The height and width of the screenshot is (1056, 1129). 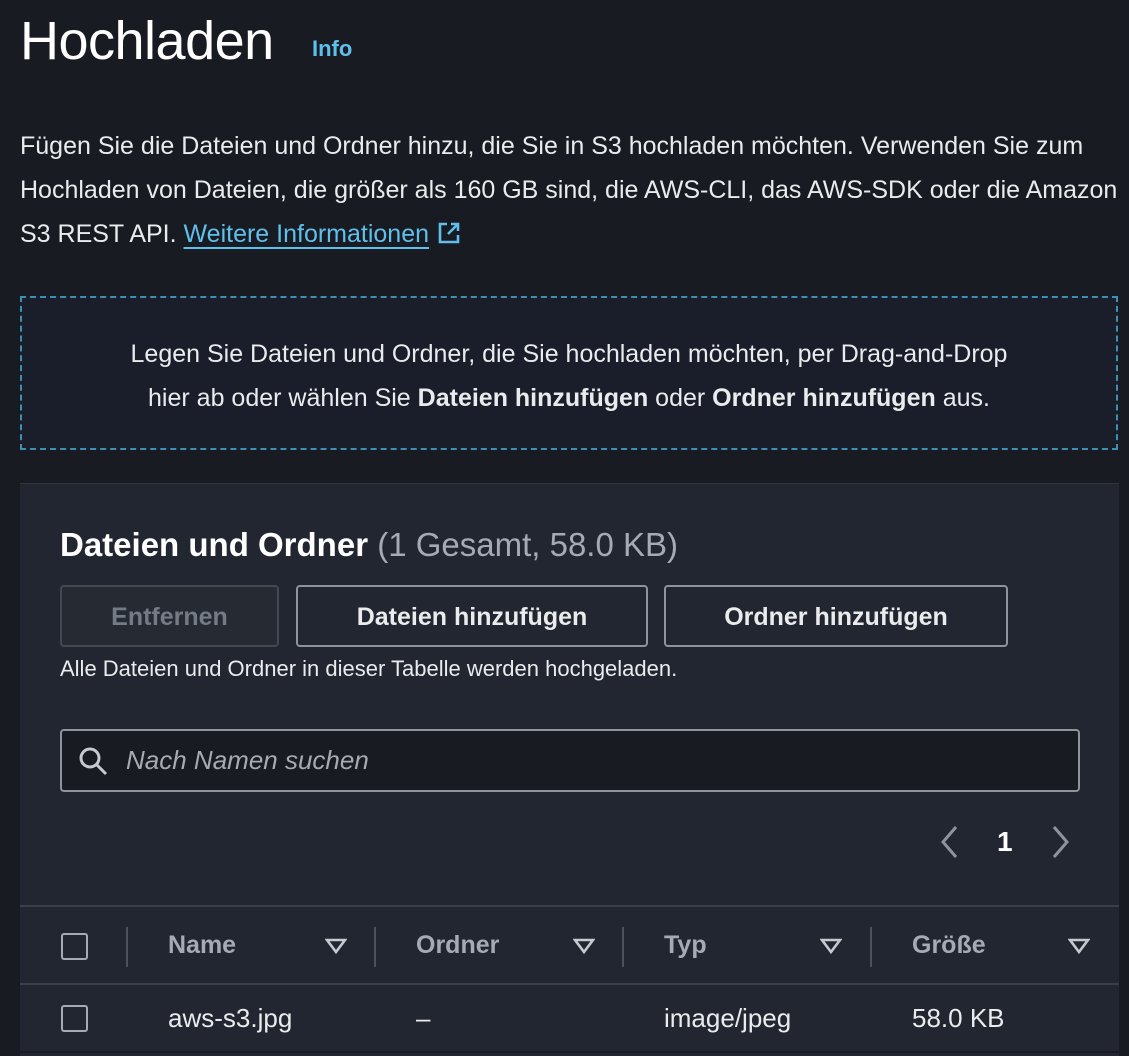 I want to click on row-checkbox, so click(x=74, y=1018).